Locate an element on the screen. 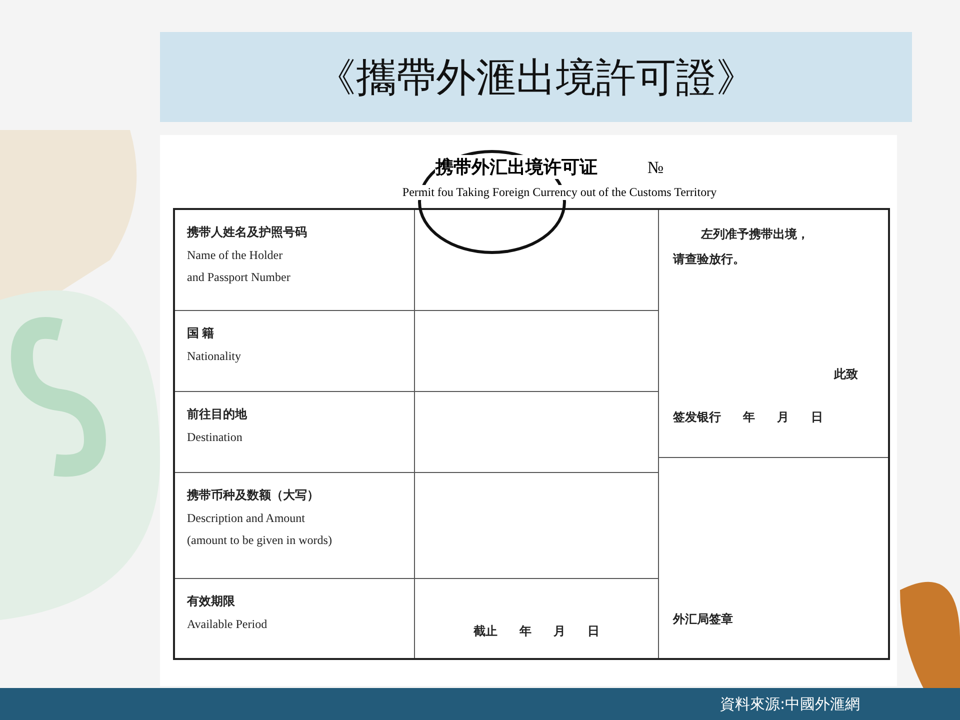 The height and width of the screenshot is (720, 960). label-chinese: 国 籍 is located at coordinates (201, 333).